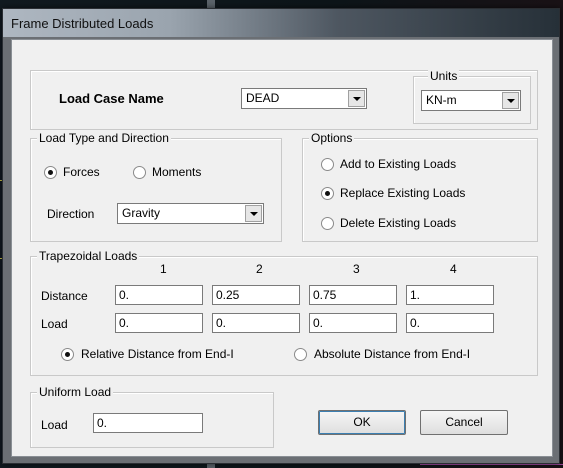 The height and width of the screenshot is (468, 563). I want to click on direction-value: Gravity, so click(141, 213).